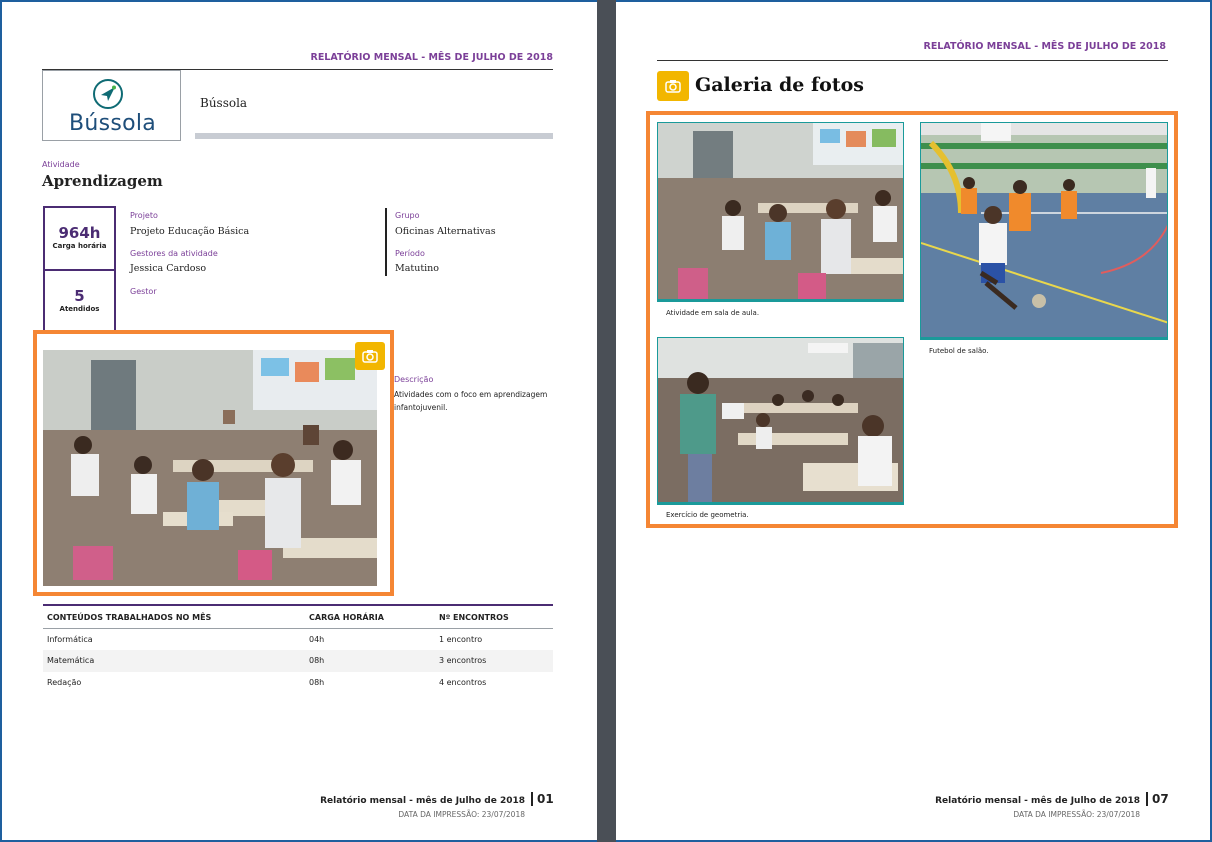 The image size is (1212, 842). I want to click on activity-photo, so click(210, 468).